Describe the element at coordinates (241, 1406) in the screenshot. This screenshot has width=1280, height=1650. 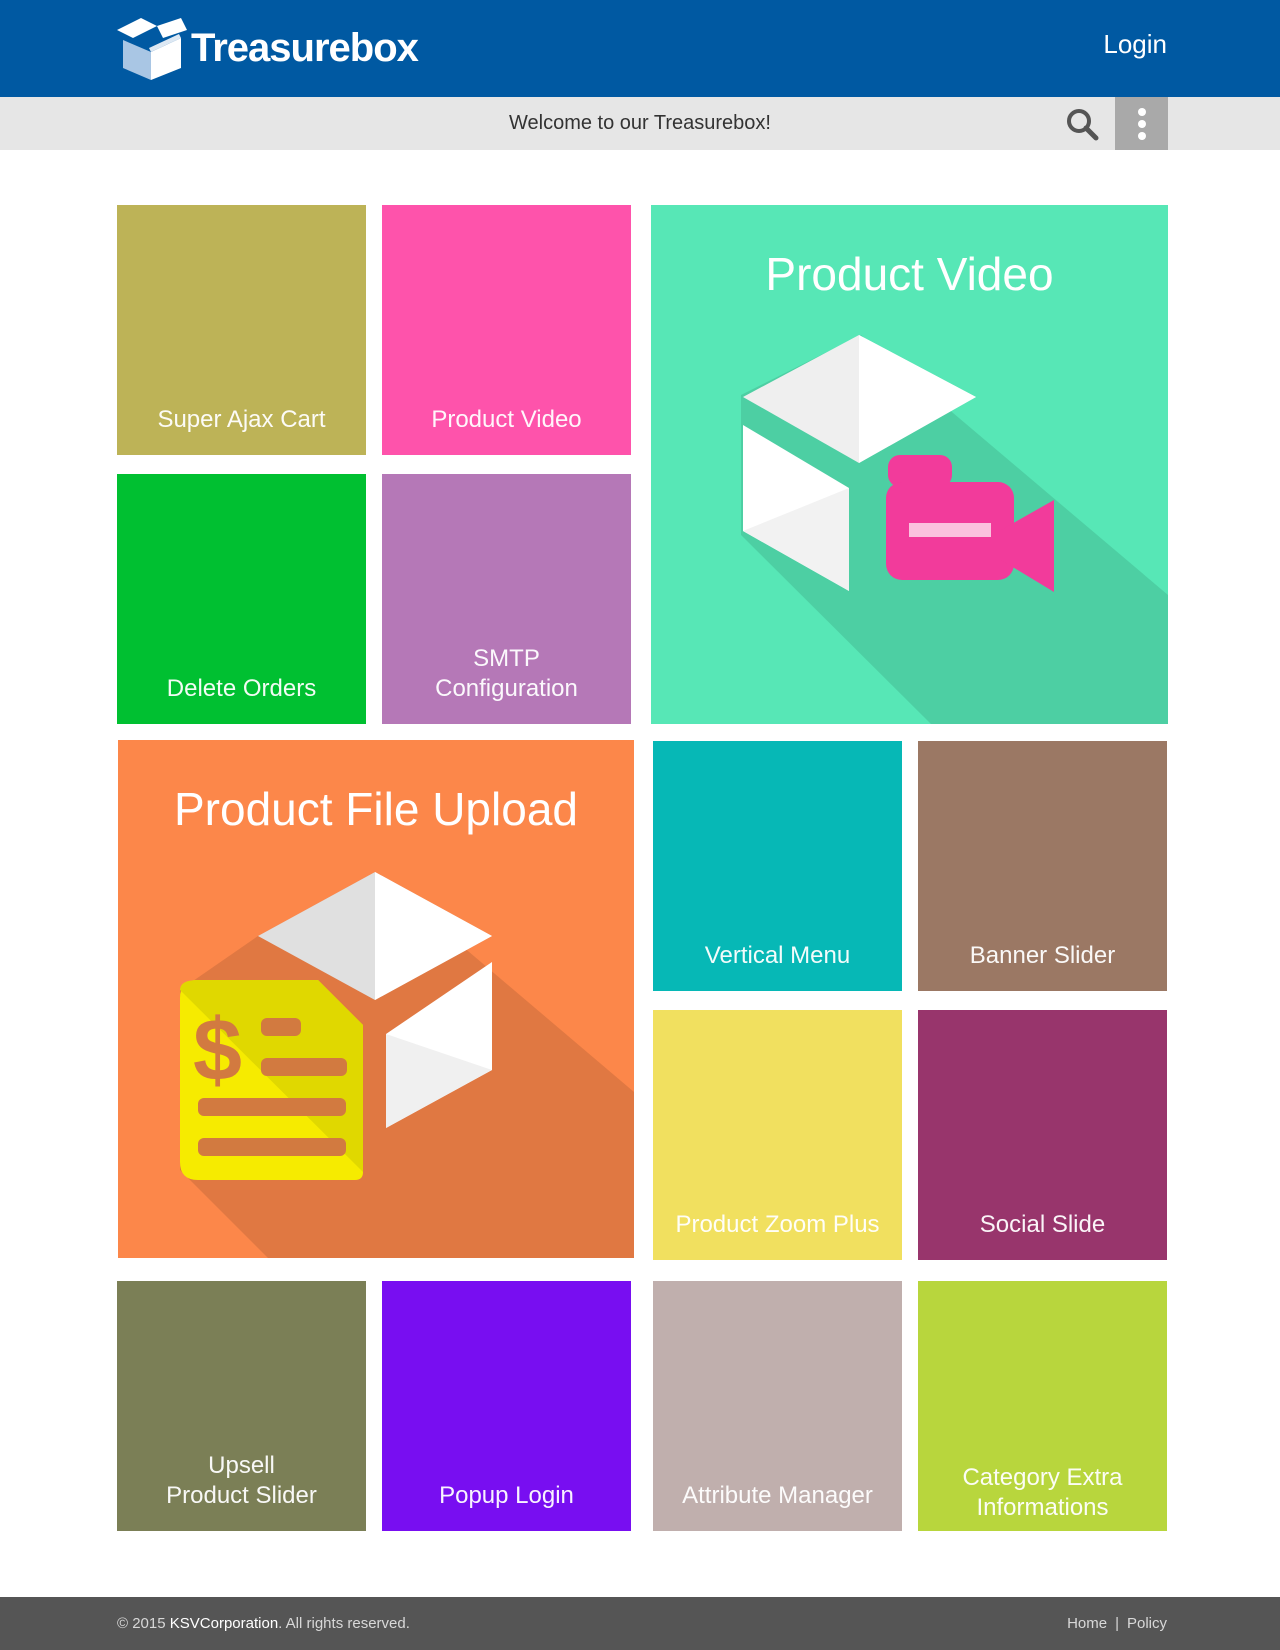
I see `tile-upsell-product-slider: Upsell Product Slider` at that location.